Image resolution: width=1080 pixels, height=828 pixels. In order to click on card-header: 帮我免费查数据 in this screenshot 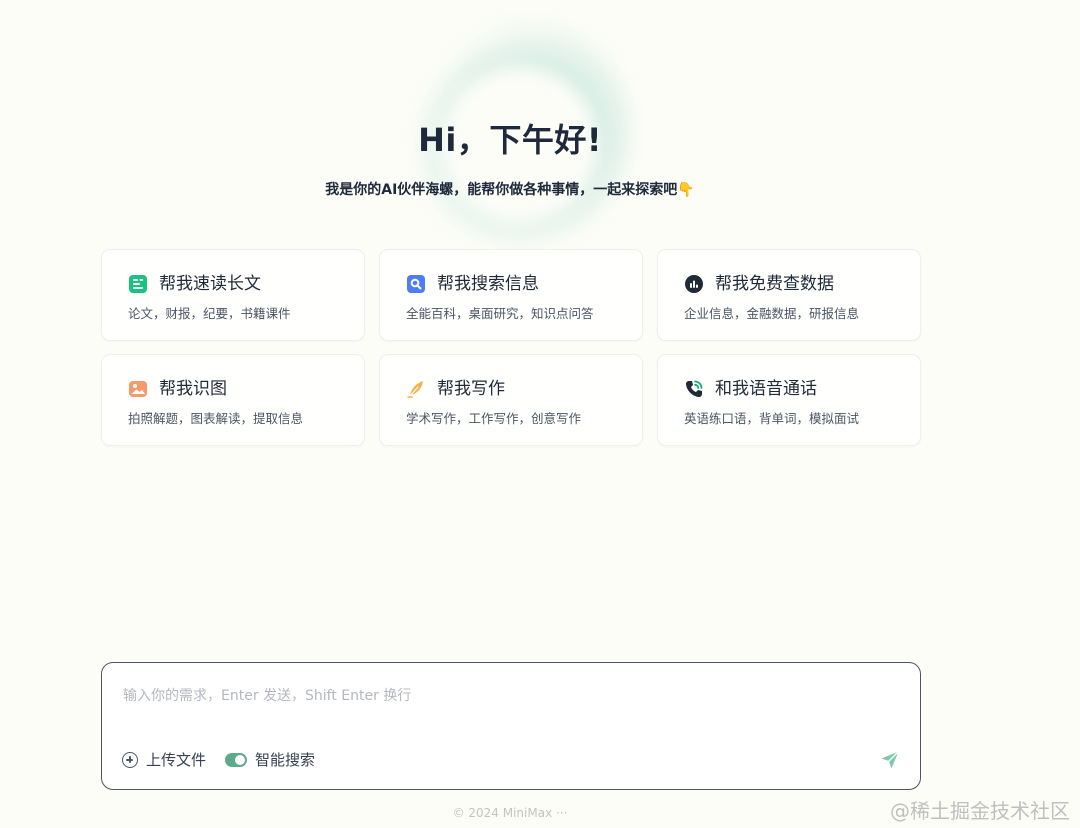, I will do `click(789, 284)`.